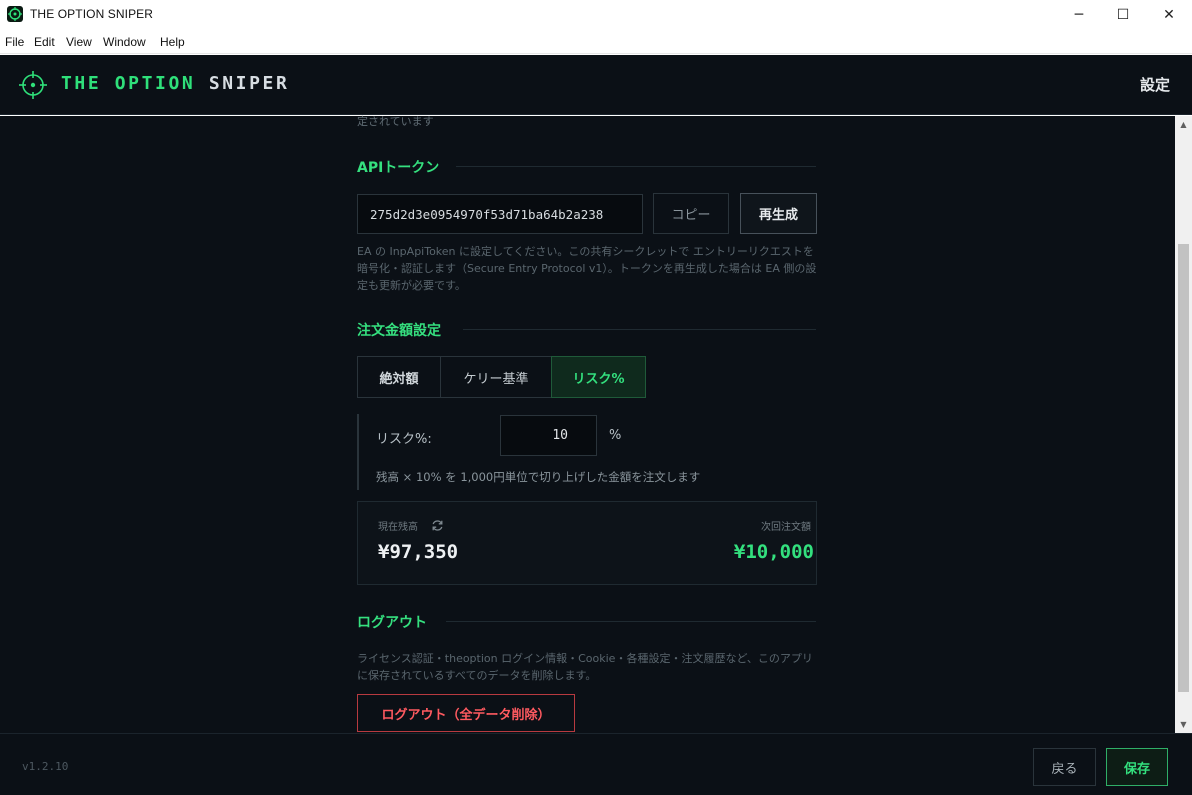  Describe the element at coordinates (15, 14) in the screenshot. I see `app-icon` at that location.